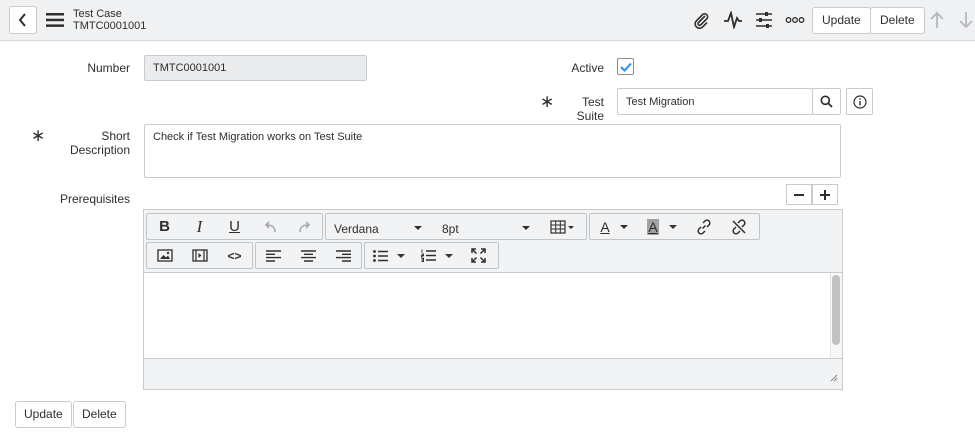  I want to click on sliders-icon, so click(764, 20).